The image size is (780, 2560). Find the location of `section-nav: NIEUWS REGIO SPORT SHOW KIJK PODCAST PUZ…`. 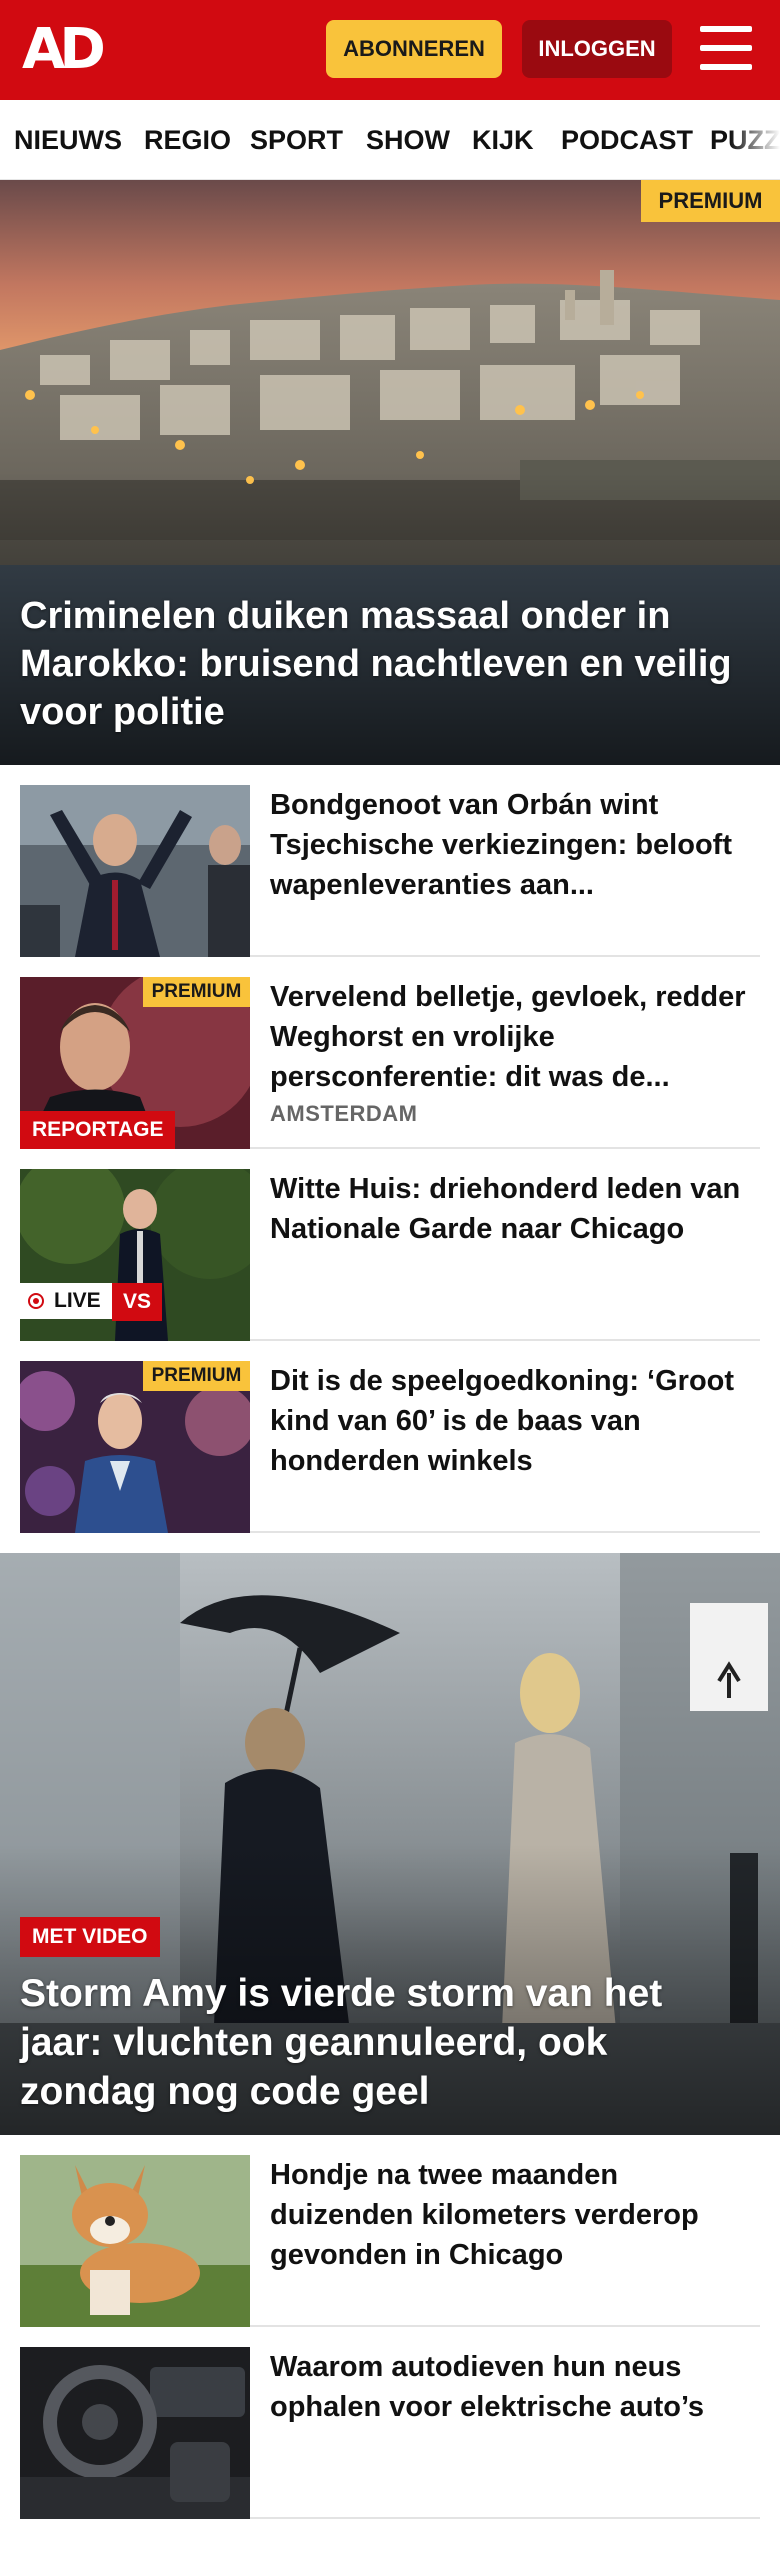

section-nav: NIEUWS REGIO SPORT SHOW KIJK PODCAST PUZ… is located at coordinates (390, 140).